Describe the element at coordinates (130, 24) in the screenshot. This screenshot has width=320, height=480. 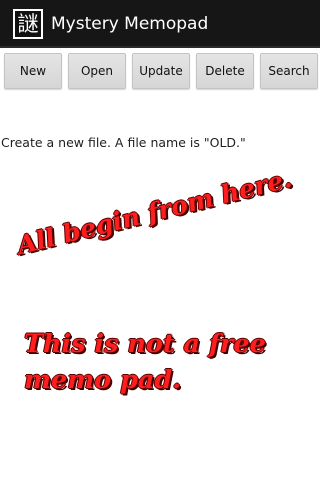
I see `app-title: Mystery Memopad` at that location.